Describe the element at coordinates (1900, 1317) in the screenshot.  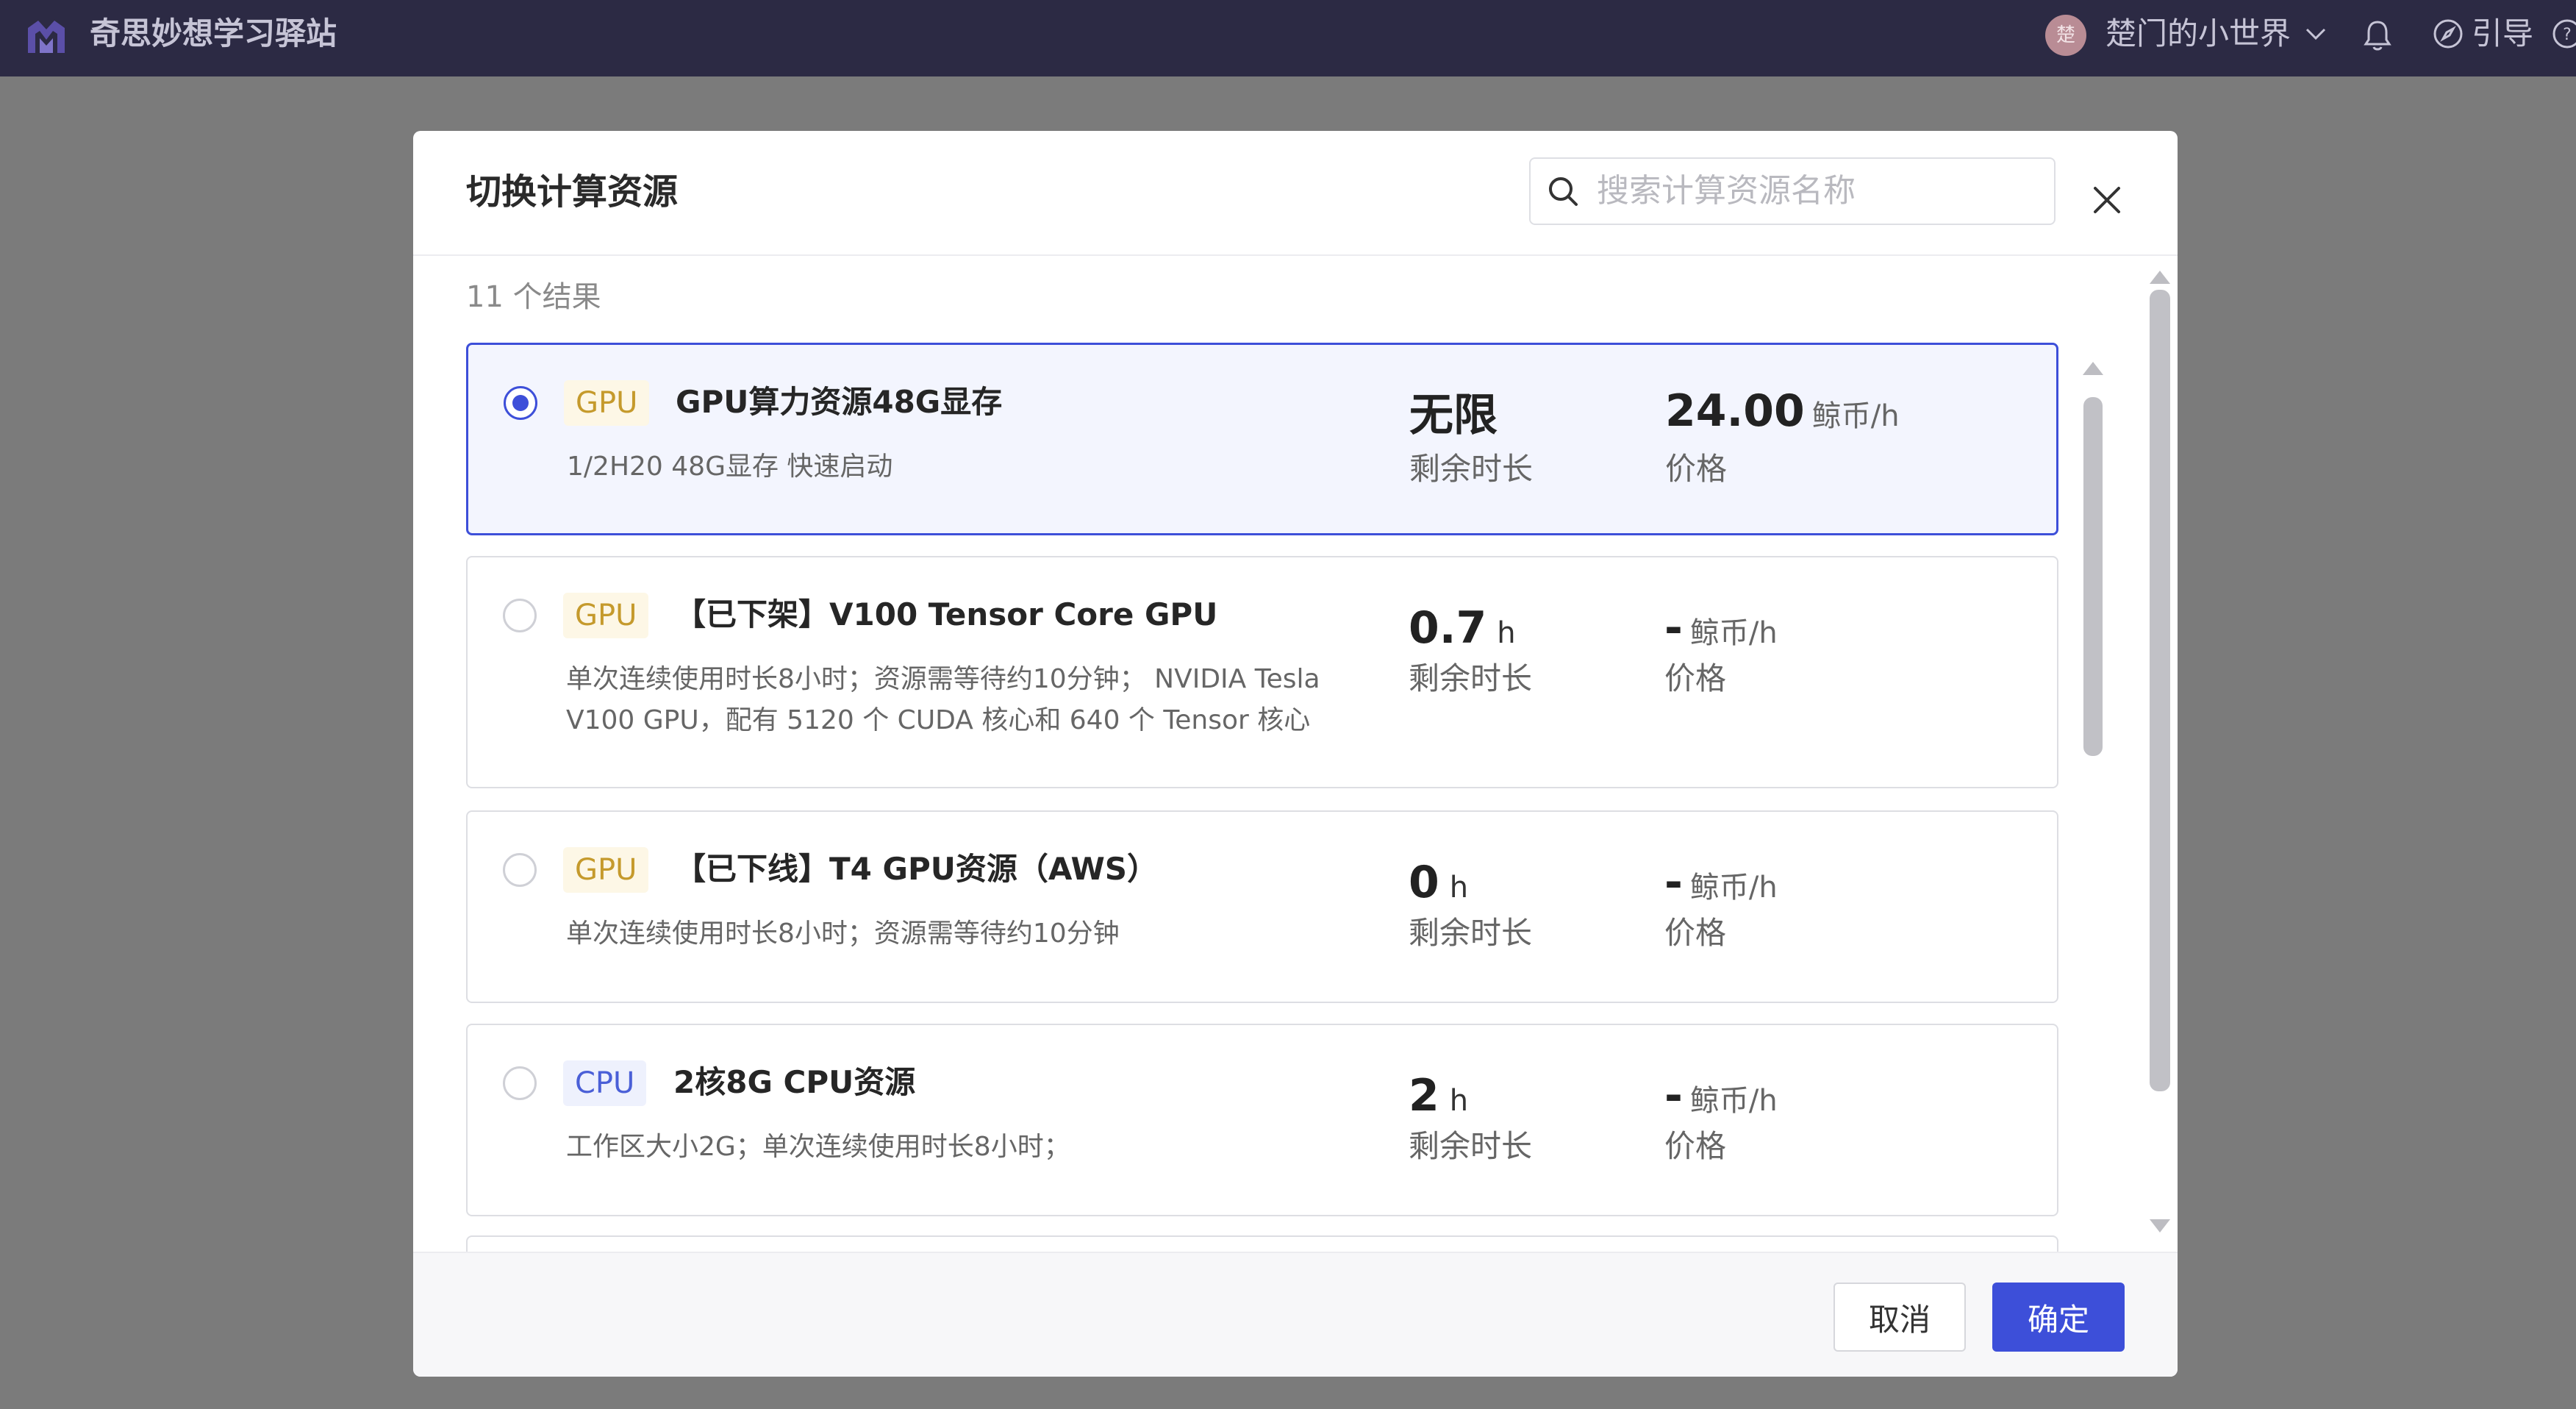
I see `cancel-button: 取消` at that location.